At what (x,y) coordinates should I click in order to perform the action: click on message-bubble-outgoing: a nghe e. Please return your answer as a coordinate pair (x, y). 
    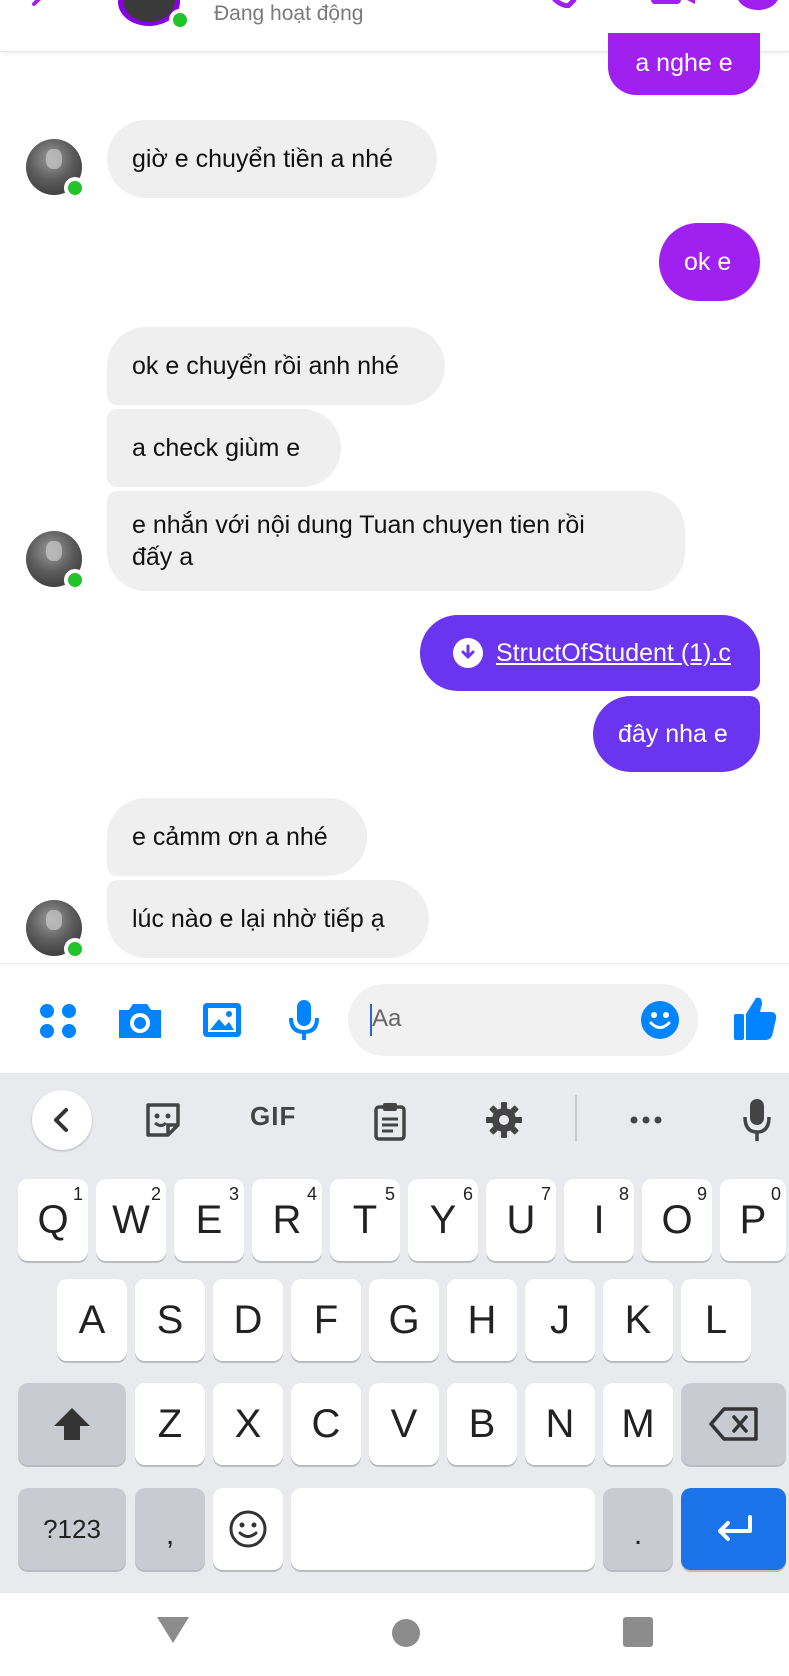
    Looking at the image, I should click on (684, 64).